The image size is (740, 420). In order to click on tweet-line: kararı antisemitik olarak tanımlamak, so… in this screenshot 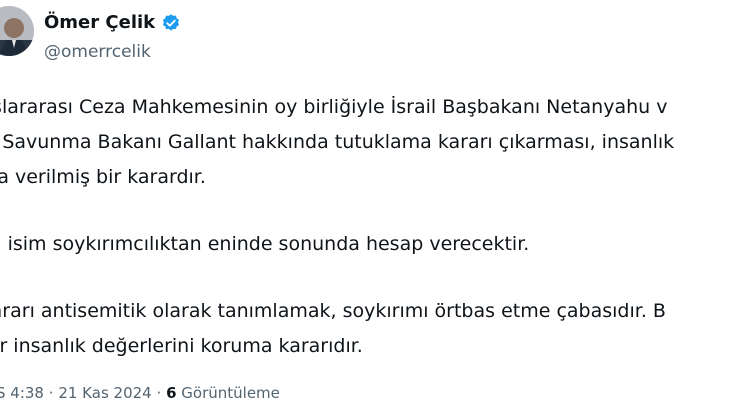, I will do `click(333, 311)`.